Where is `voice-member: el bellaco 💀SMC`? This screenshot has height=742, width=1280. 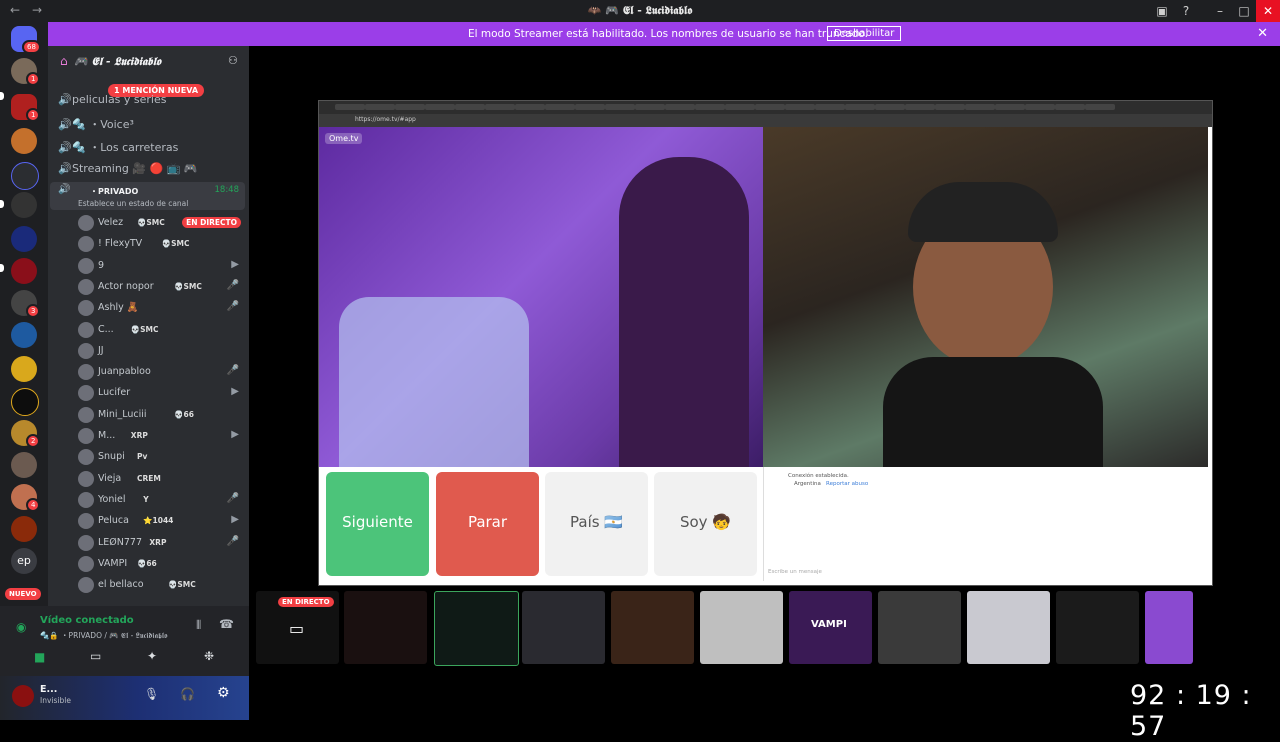 voice-member: el bellaco 💀SMC is located at coordinates (160, 585).